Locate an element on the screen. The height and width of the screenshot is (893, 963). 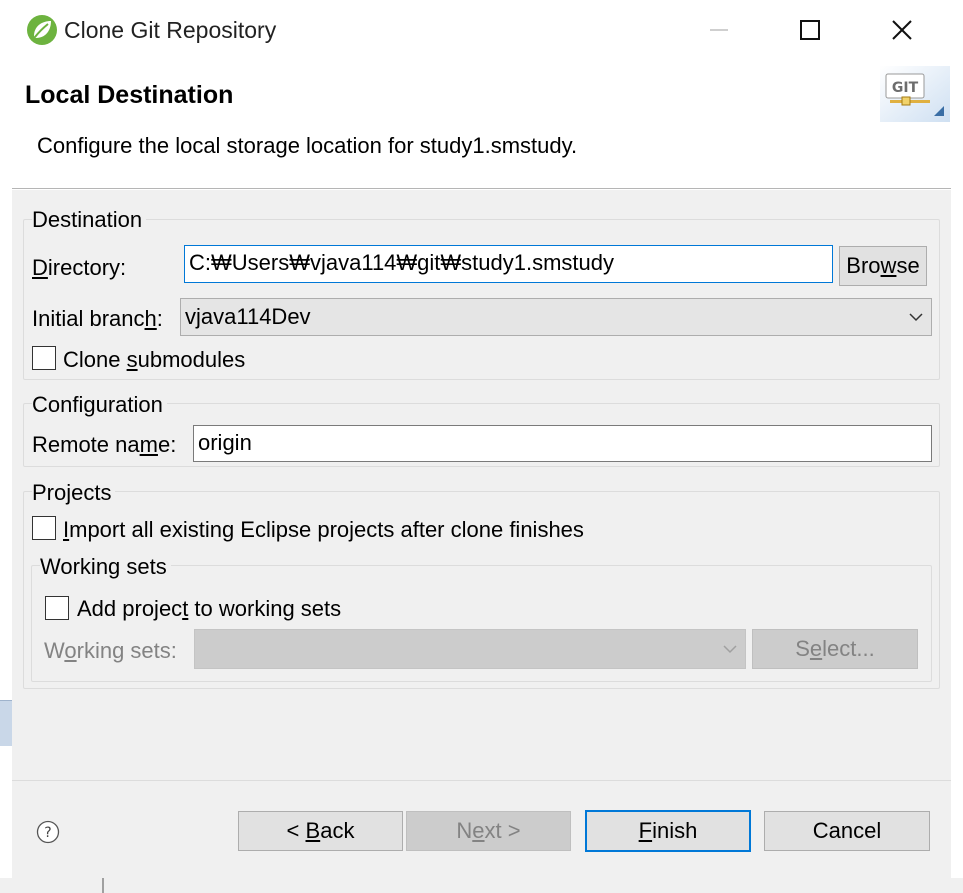
git-banner-icon: GIT is located at coordinates (915, 94).